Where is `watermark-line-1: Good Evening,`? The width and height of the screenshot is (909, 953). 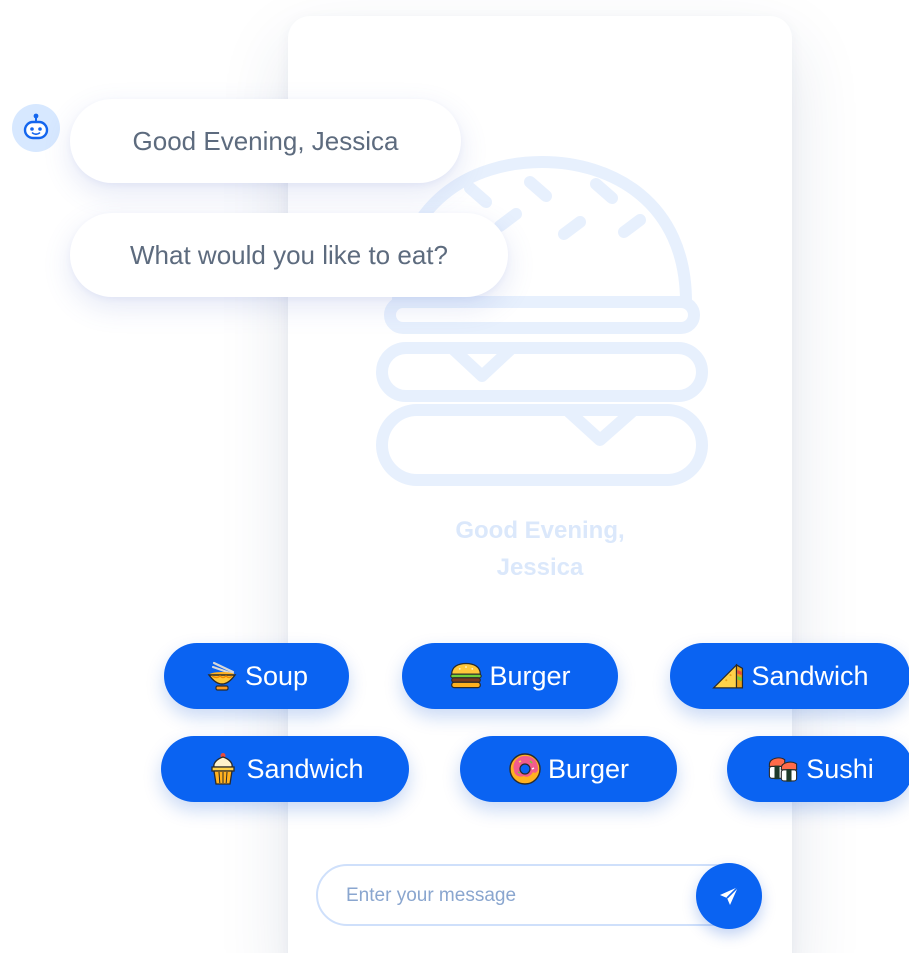 watermark-line-1: Good Evening, is located at coordinates (540, 530).